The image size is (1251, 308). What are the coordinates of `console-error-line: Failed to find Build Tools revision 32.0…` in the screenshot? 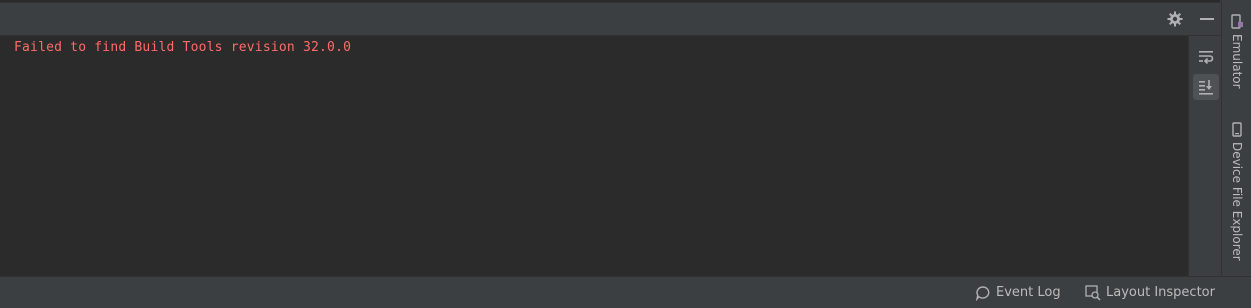 It's located at (183, 47).